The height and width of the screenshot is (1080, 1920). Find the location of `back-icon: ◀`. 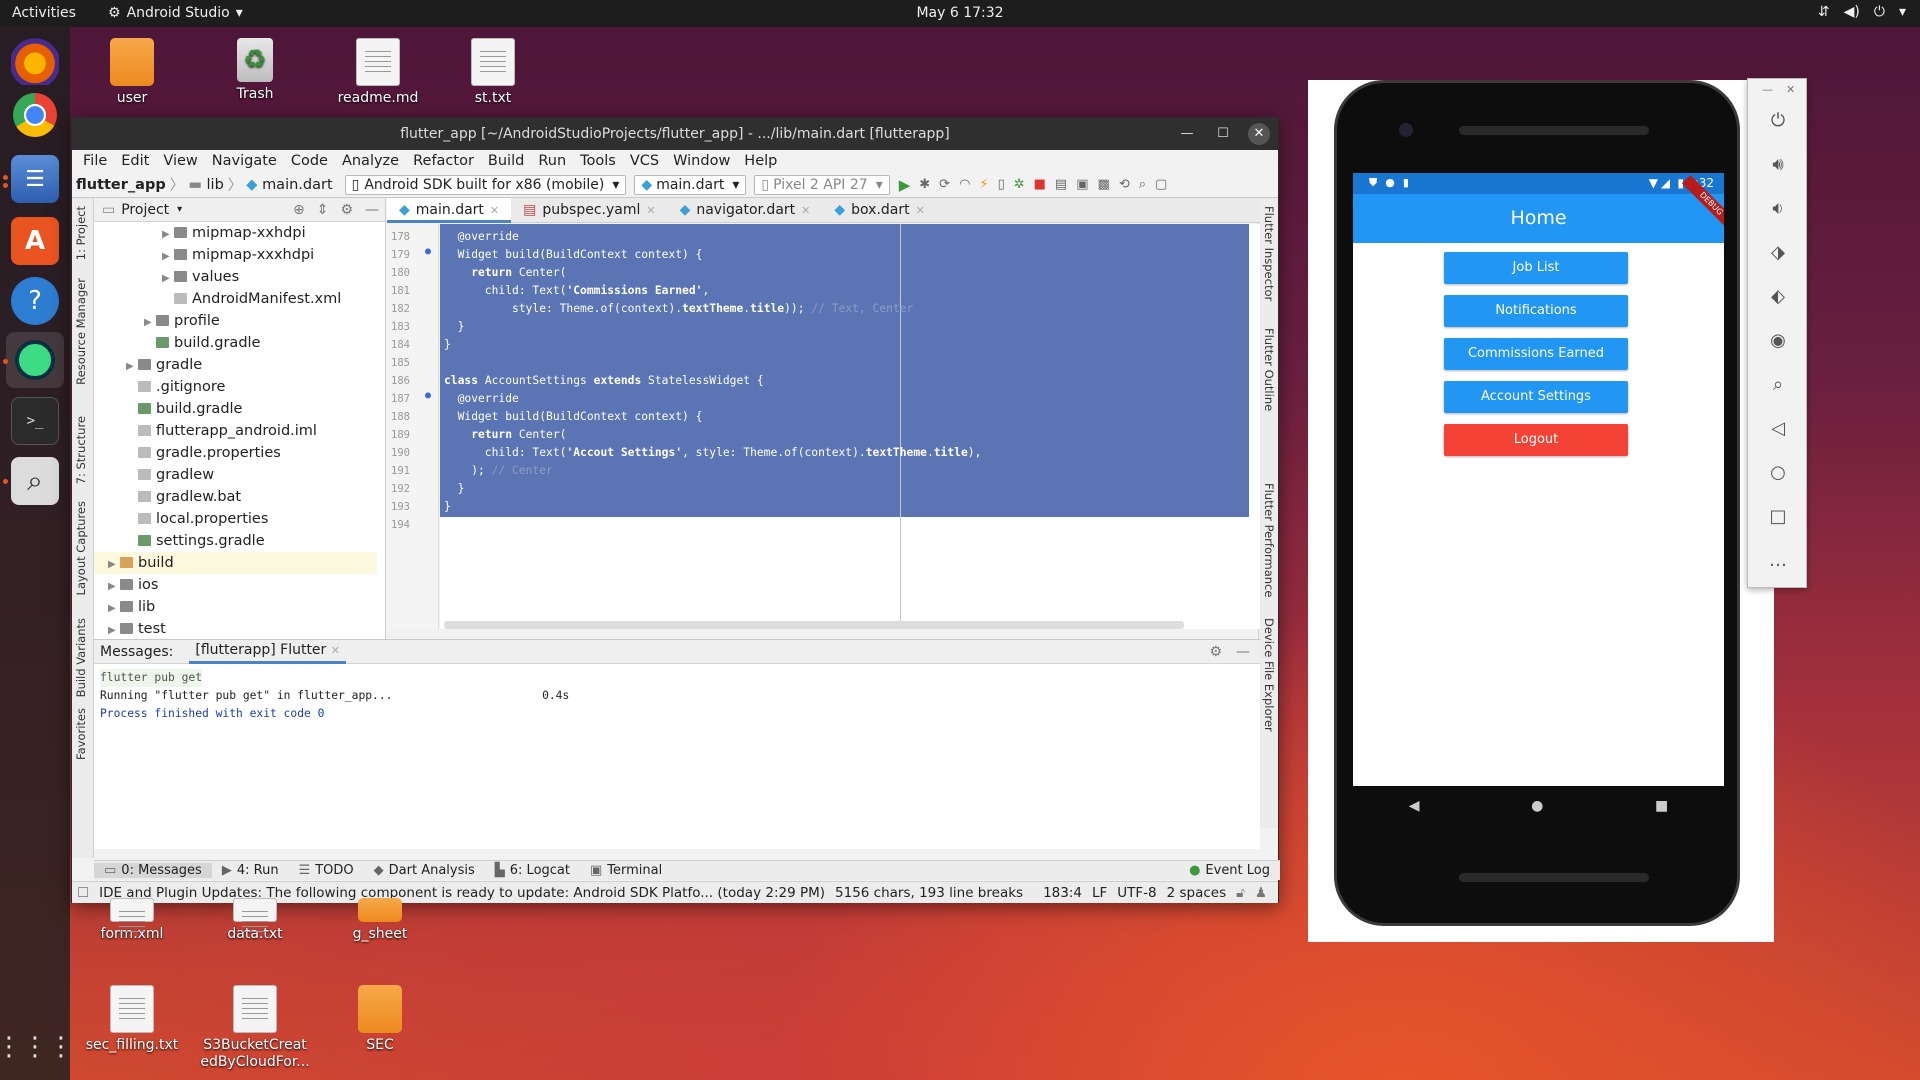

back-icon: ◀ is located at coordinates (1414, 806).